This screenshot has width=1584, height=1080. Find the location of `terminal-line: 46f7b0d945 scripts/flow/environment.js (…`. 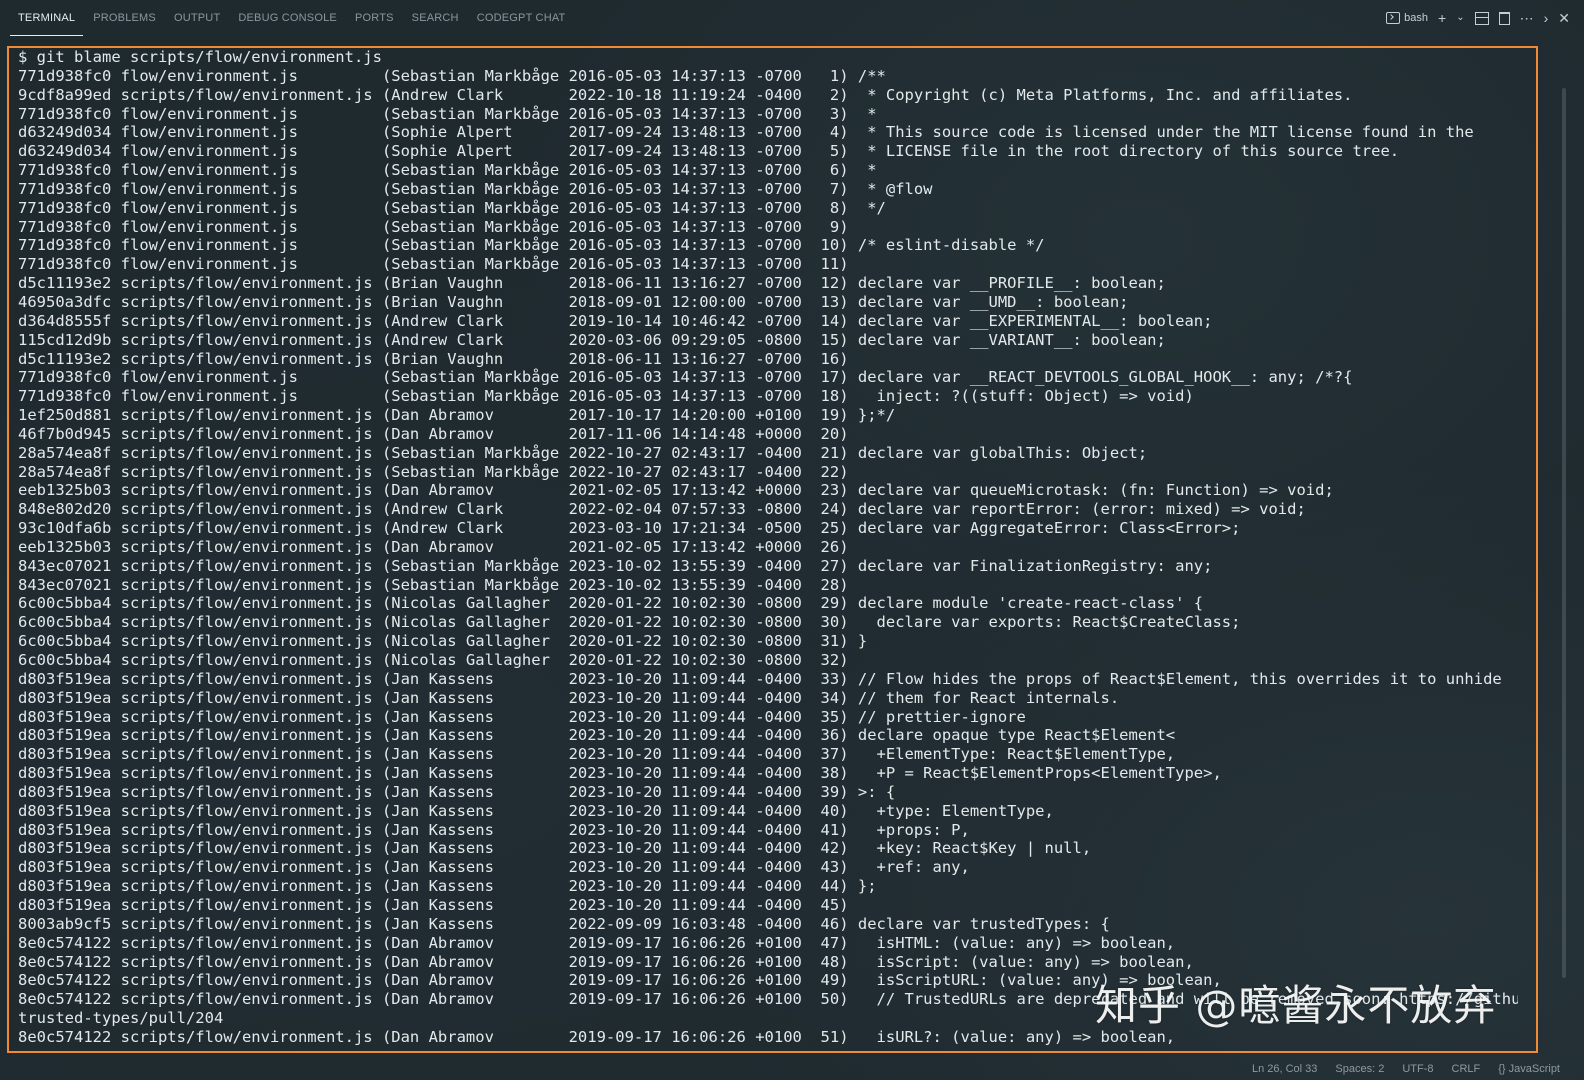

terminal-line: 46f7b0d945 scripts/flow/environment.js (… is located at coordinates (433, 433).